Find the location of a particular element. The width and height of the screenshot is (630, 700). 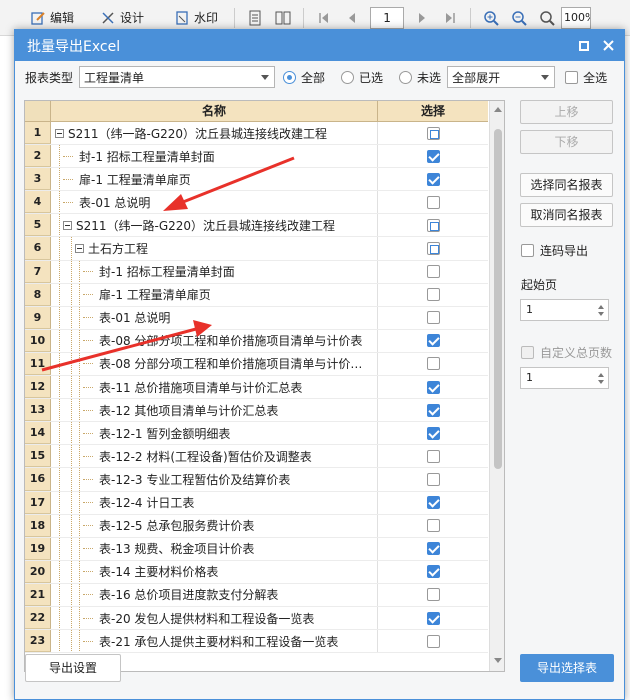

zoom-level-input: 100% is located at coordinates (576, 17).